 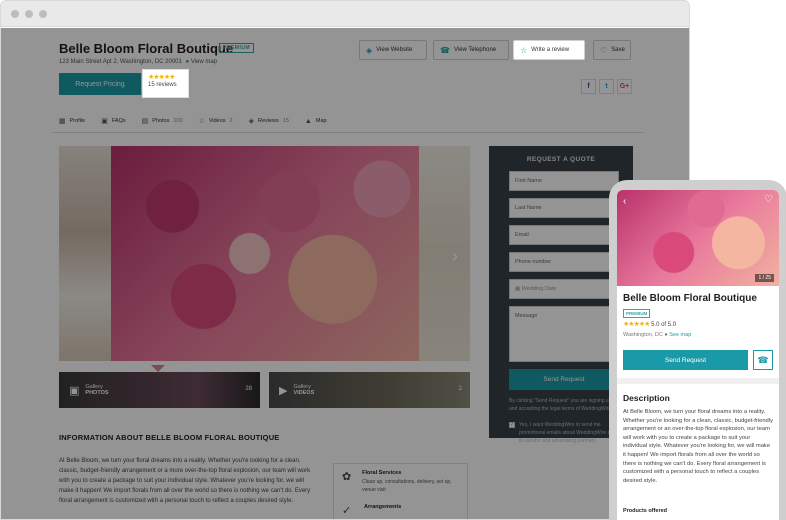 I want to click on mobile-location-text: Washington, DC, so click(x=643, y=335).